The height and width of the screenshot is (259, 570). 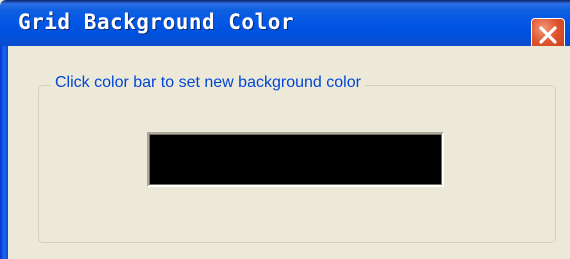 What do you see at coordinates (295, 159) in the screenshot?
I see `background-color-bar` at bounding box center [295, 159].